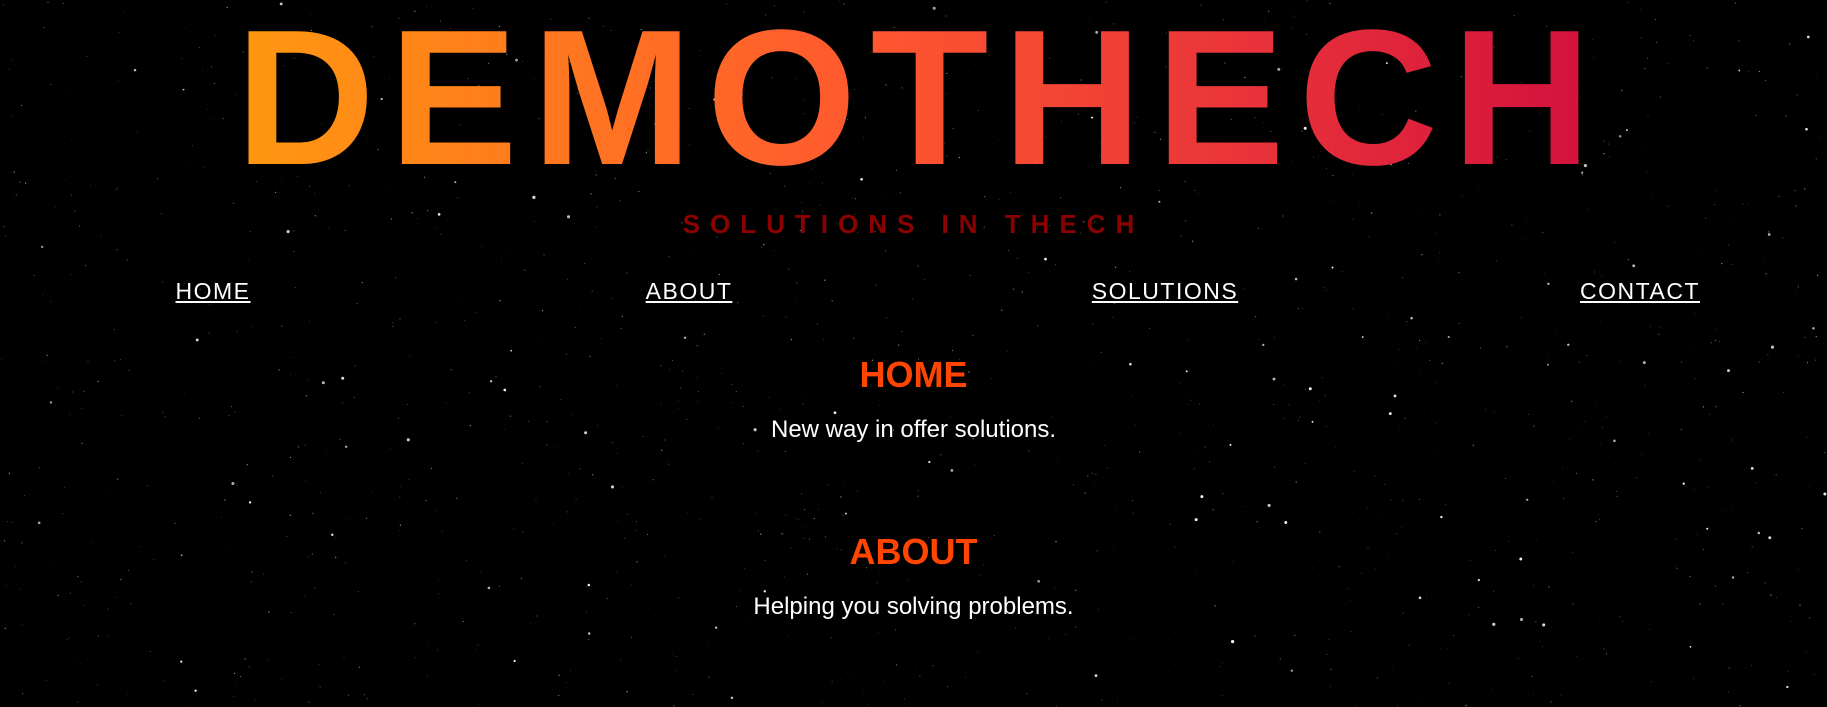 The image size is (1827, 707). What do you see at coordinates (913, 374) in the screenshot?
I see `section-title-home: HOME` at bounding box center [913, 374].